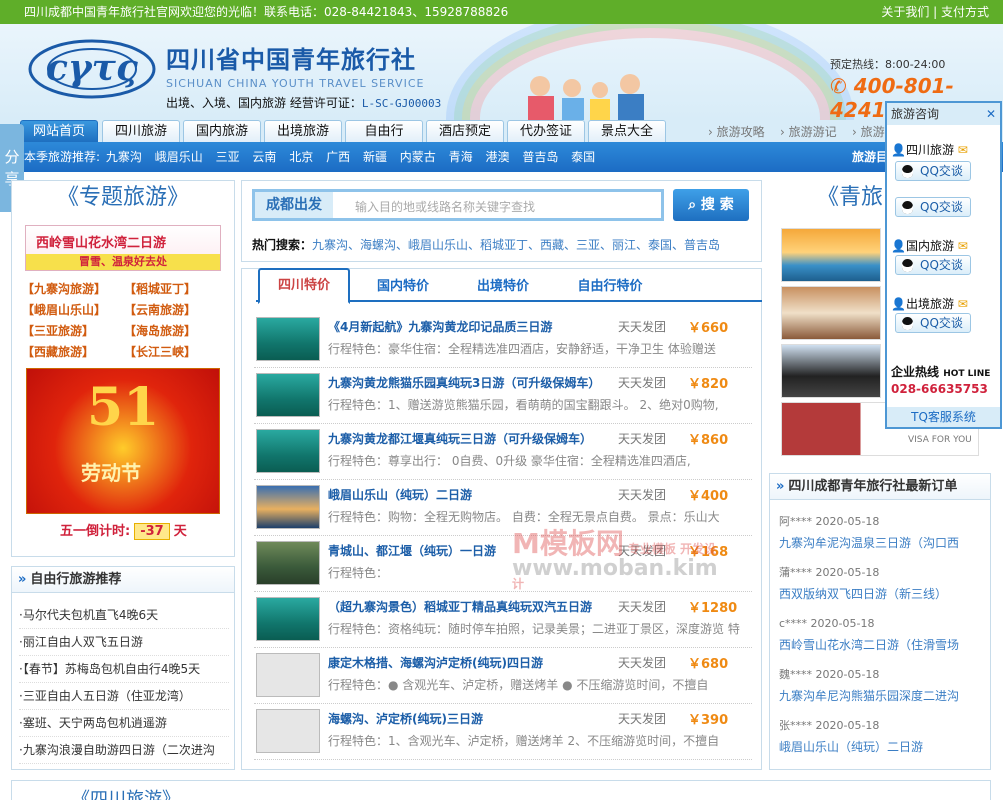 This screenshot has width=1003, height=800. Describe the element at coordinates (222, 131) in the screenshot. I see `nav-tab-domestic: 国内旅游` at that location.